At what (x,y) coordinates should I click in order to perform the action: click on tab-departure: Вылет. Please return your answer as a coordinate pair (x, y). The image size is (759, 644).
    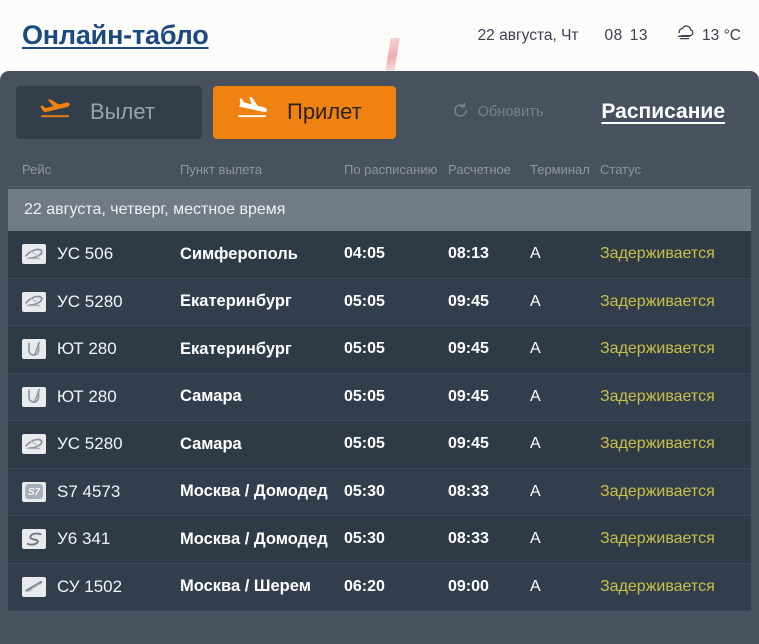
    Looking at the image, I should click on (109, 112).